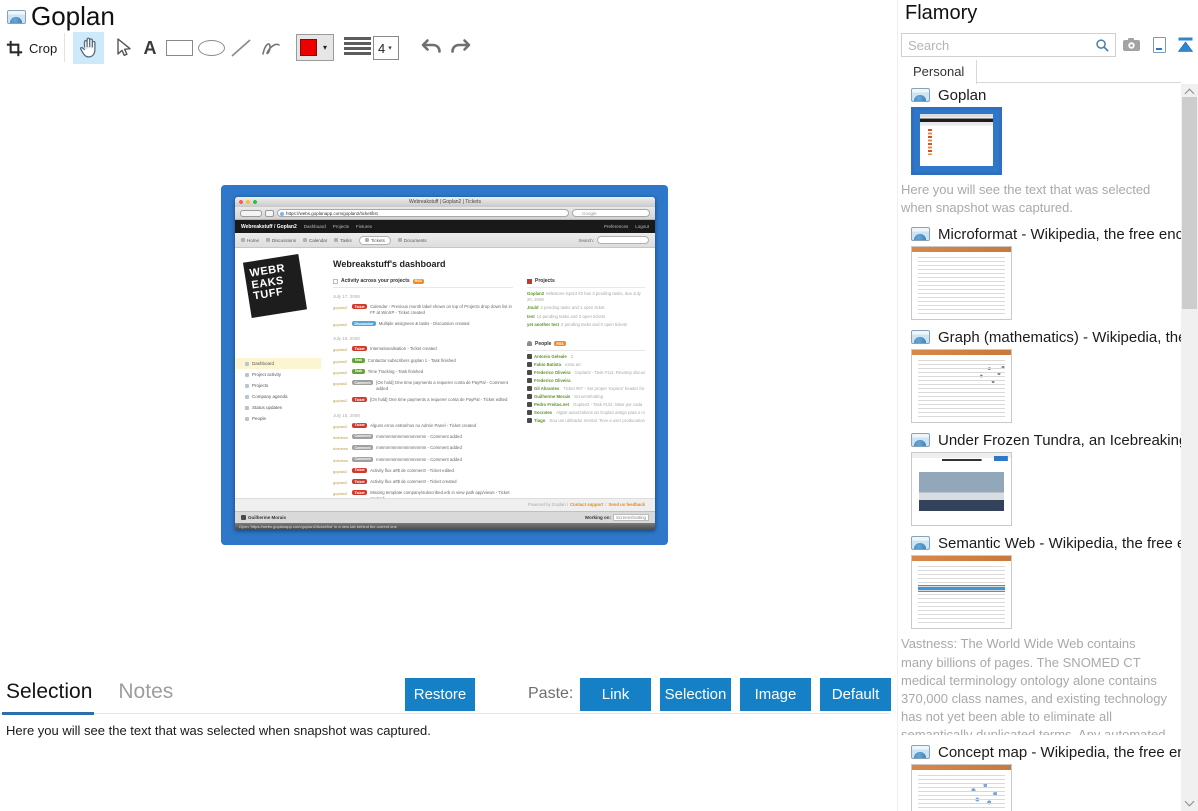 Image resolution: width=1198 pixels, height=811 pixels. I want to click on list-item-header: Goplan, so click(1046, 95).